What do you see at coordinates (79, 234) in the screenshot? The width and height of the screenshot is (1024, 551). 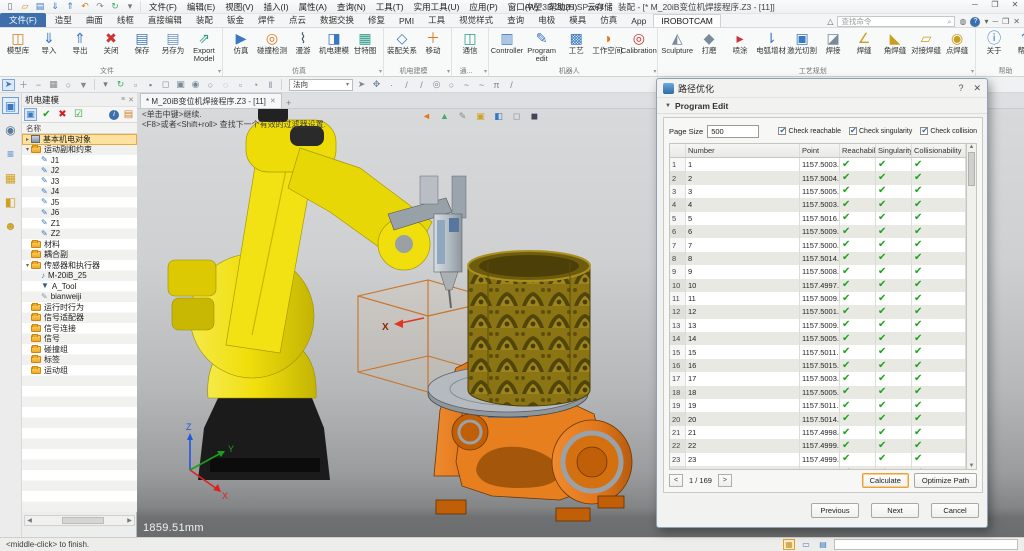 I see `tree-item: ✎ Z2` at bounding box center [79, 234].